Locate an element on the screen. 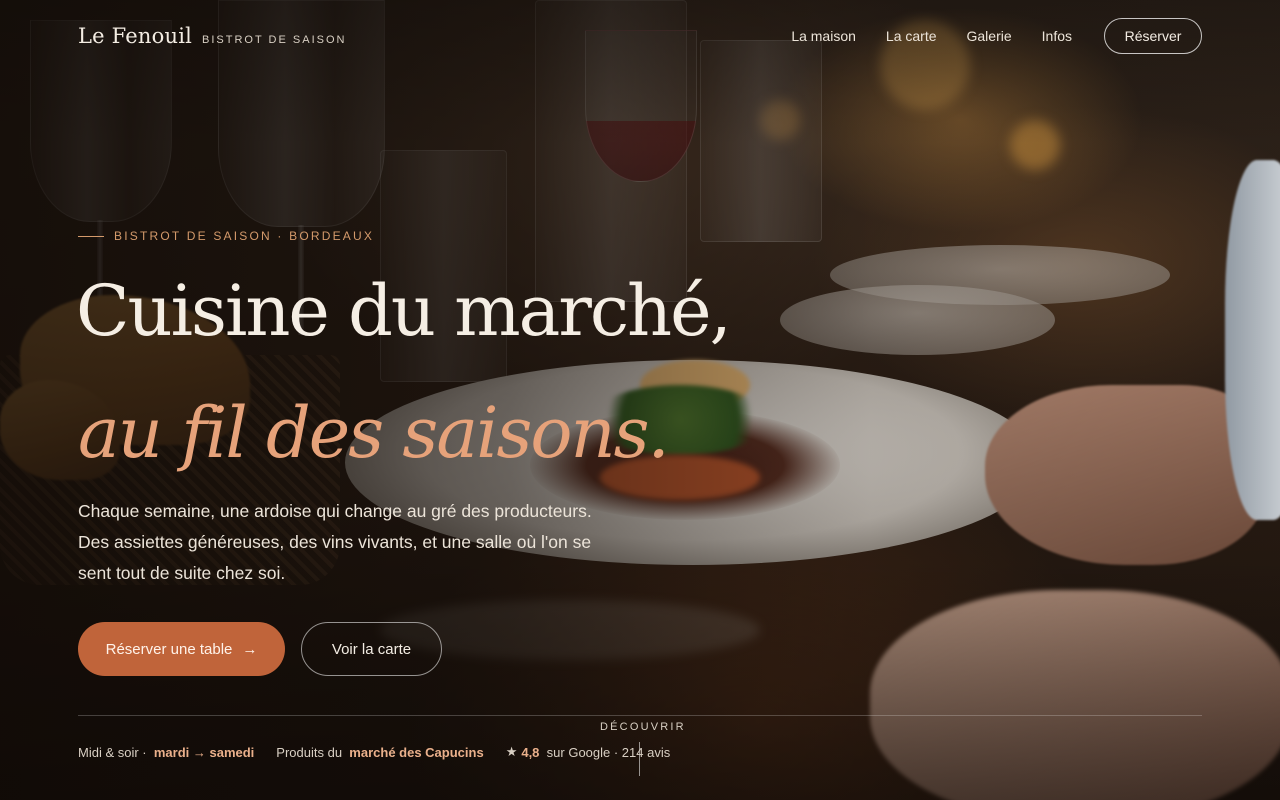 This screenshot has height=800, width=1280. discover-label: DÉCOUVRIR is located at coordinates (643, 727).